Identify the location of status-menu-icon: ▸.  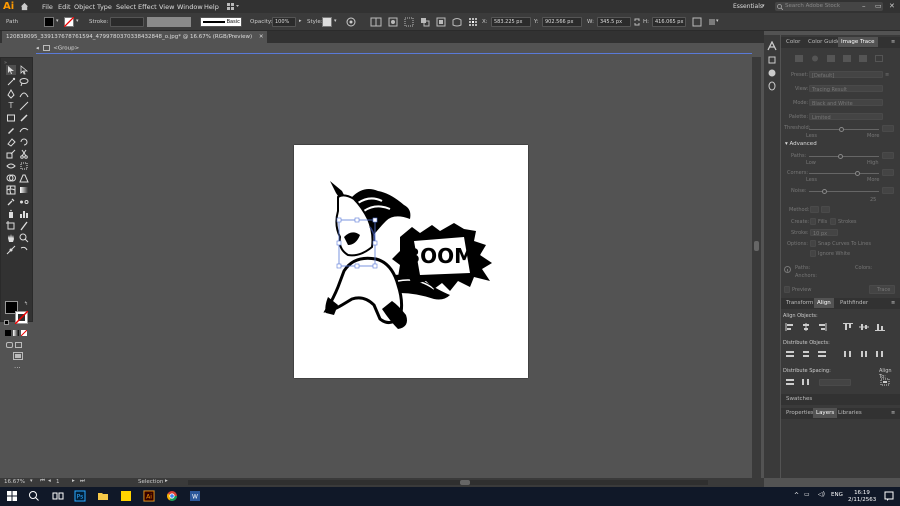
(166, 481).